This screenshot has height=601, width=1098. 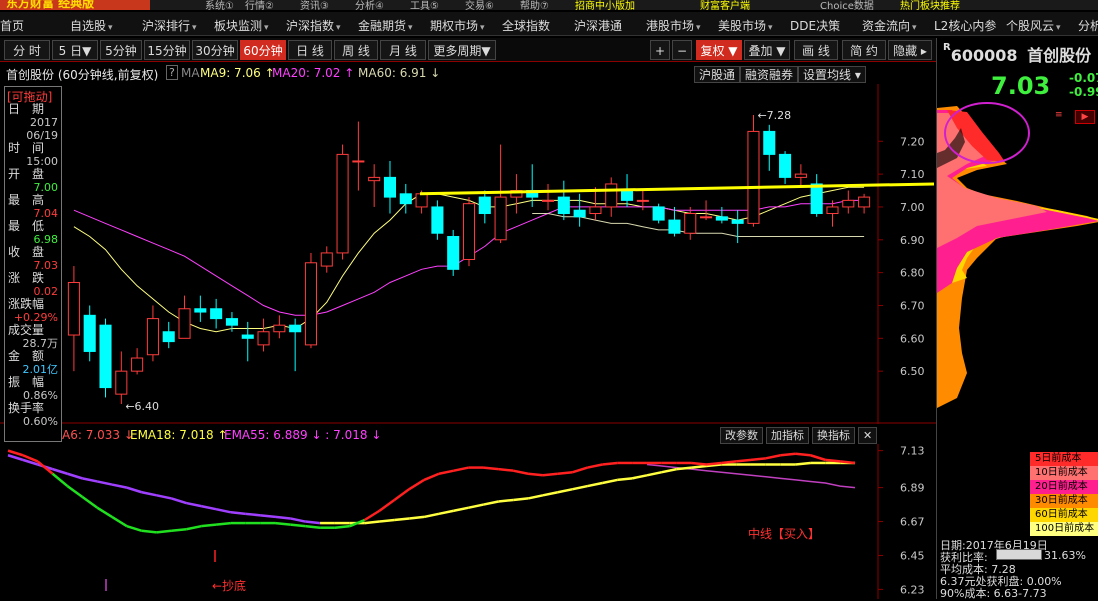 What do you see at coordinates (526, 25) in the screenshot?
I see `menu-item-7: 全球指数` at bounding box center [526, 25].